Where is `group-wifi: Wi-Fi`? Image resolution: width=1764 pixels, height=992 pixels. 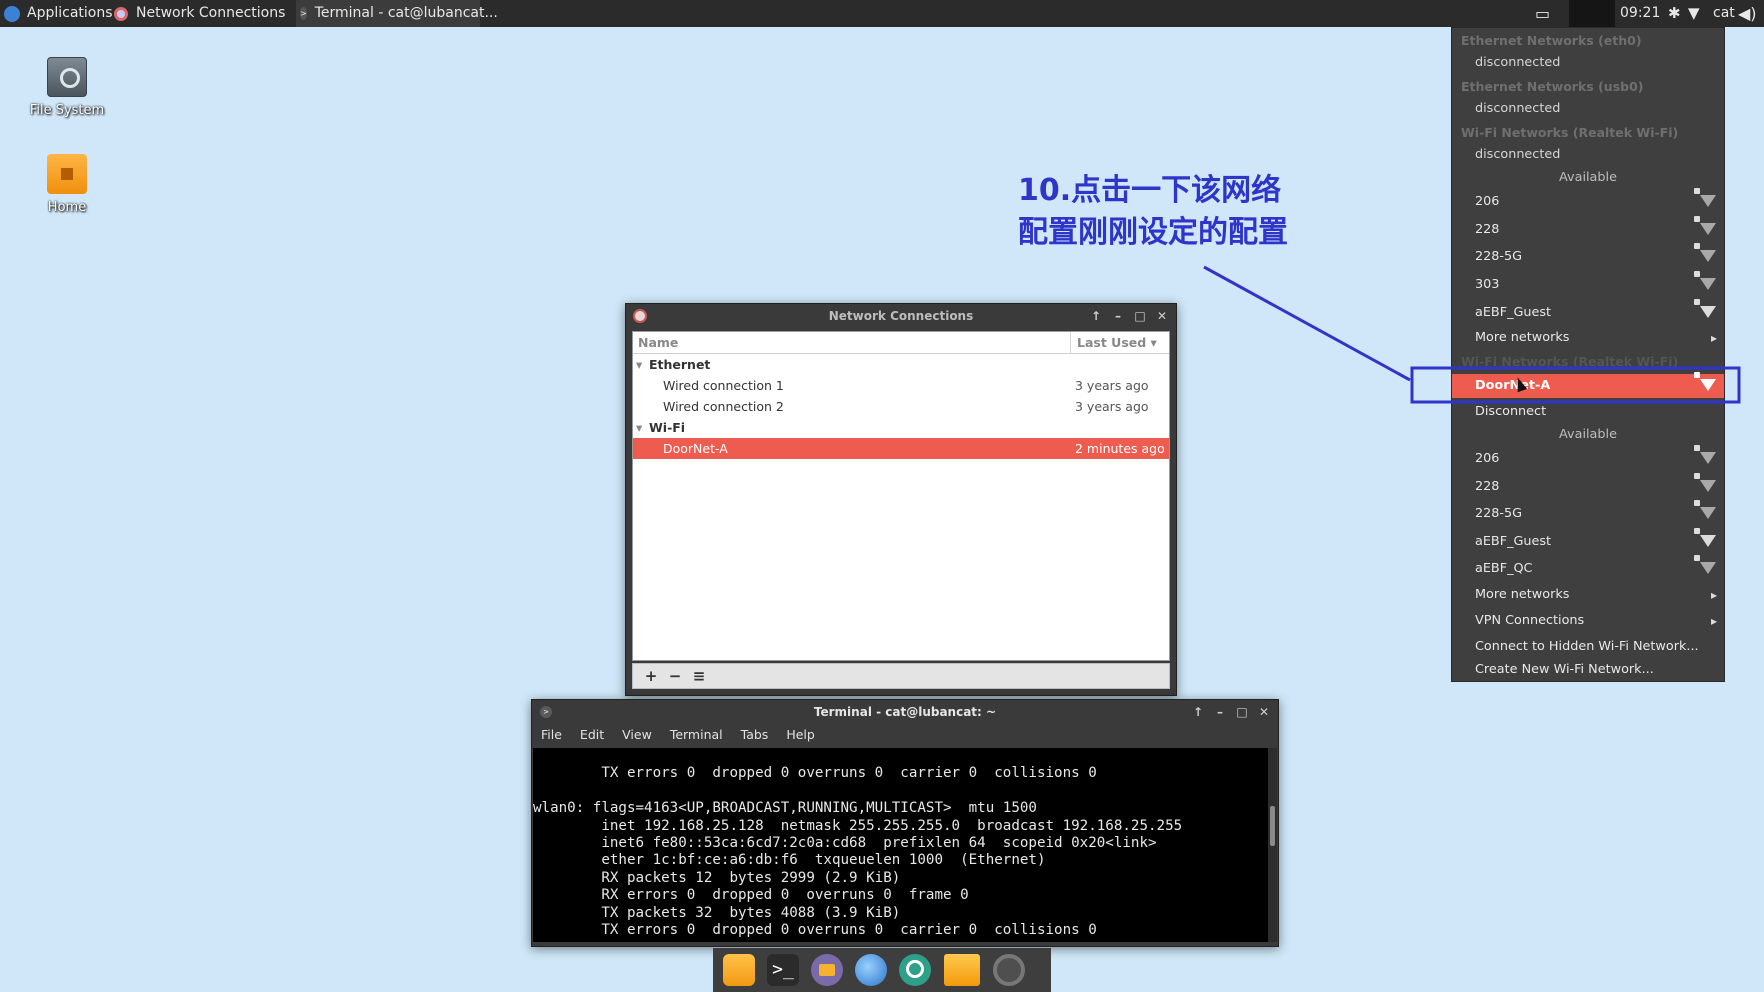 group-wifi: Wi-Fi is located at coordinates (901, 427).